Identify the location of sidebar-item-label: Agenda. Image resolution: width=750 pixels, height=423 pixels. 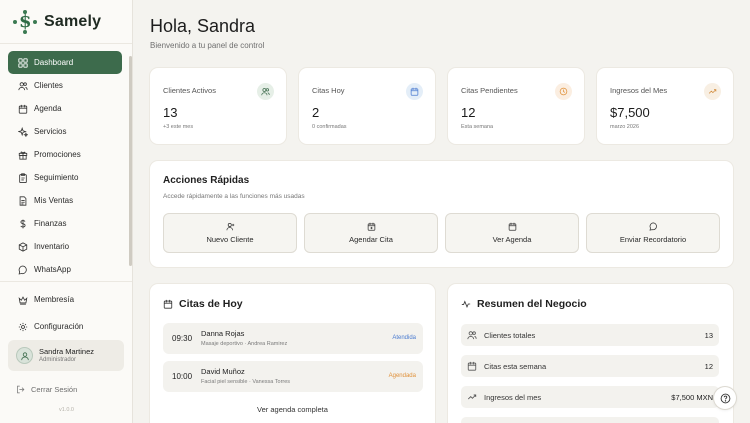
(48, 108).